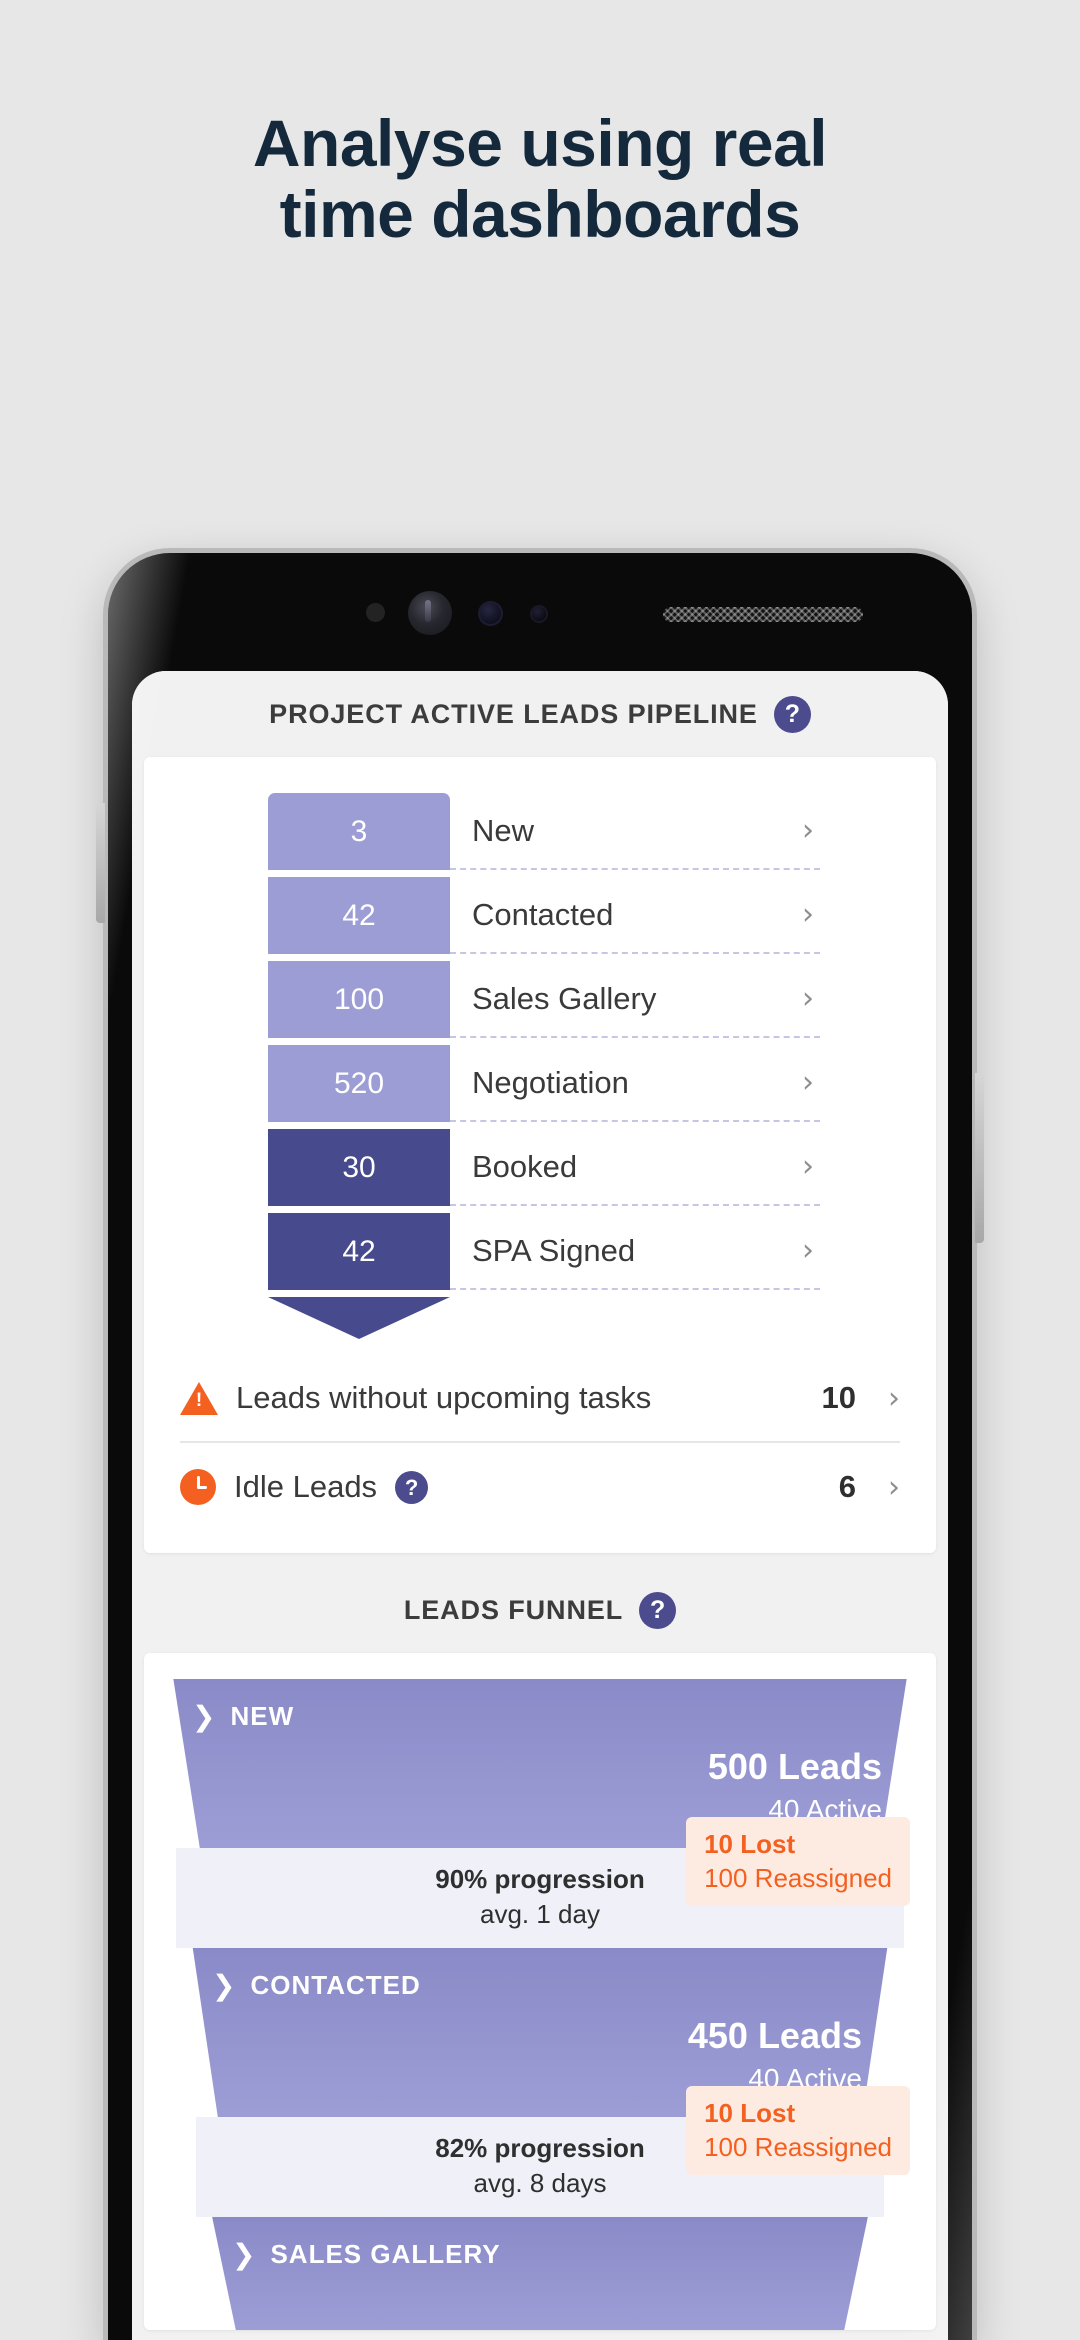 The image size is (1080, 2340). Describe the element at coordinates (750, 2113) in the screenshot. I see `funnel-stage-contacted-lost: 10 Lost` at that location.